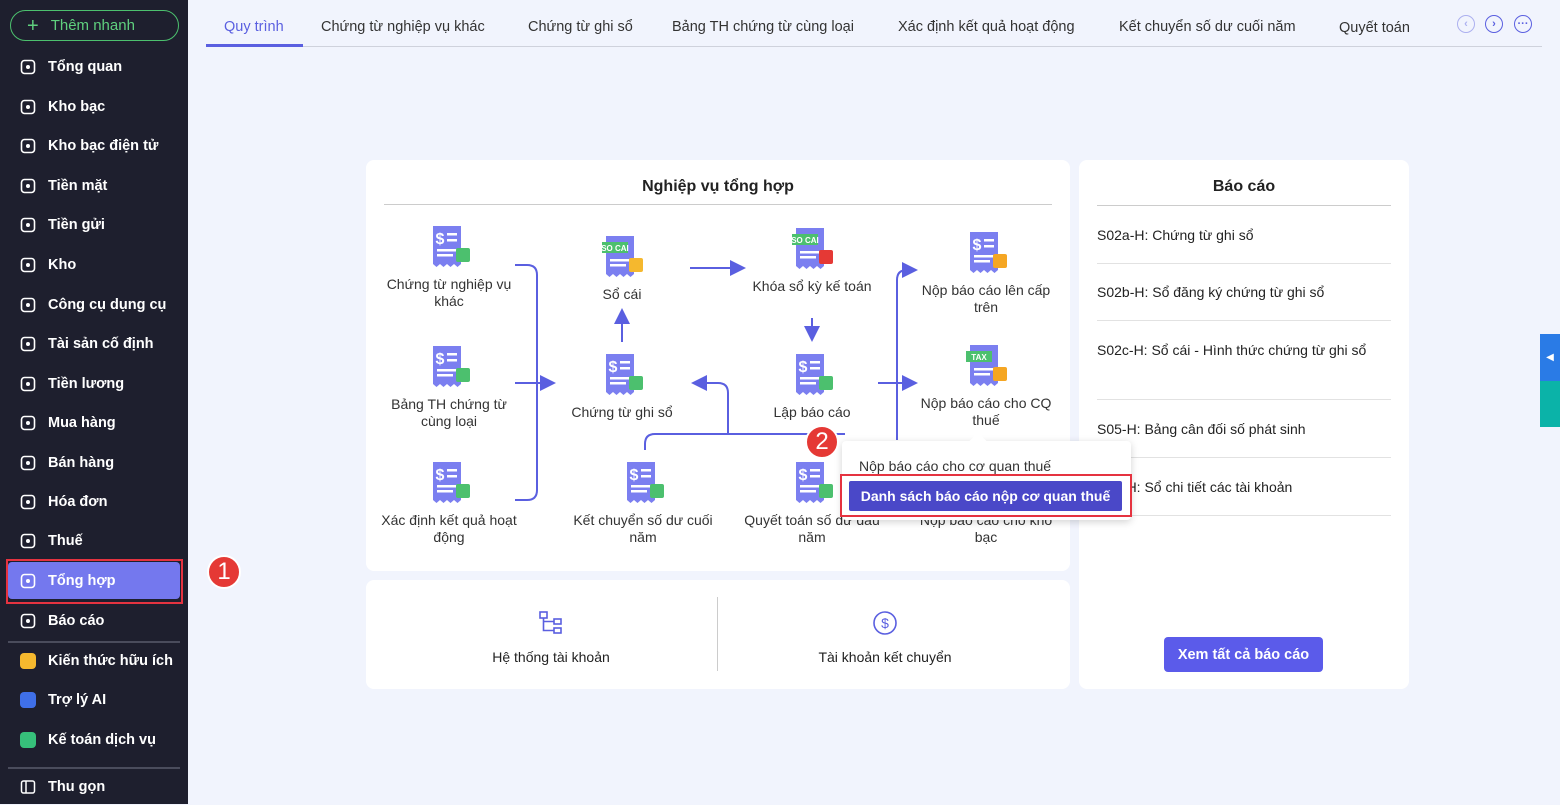 This screenshot has height=805, width=1560. I want to click on process-node-label: Nộp báo cáo cho CQ thuế, so click(986, 411).